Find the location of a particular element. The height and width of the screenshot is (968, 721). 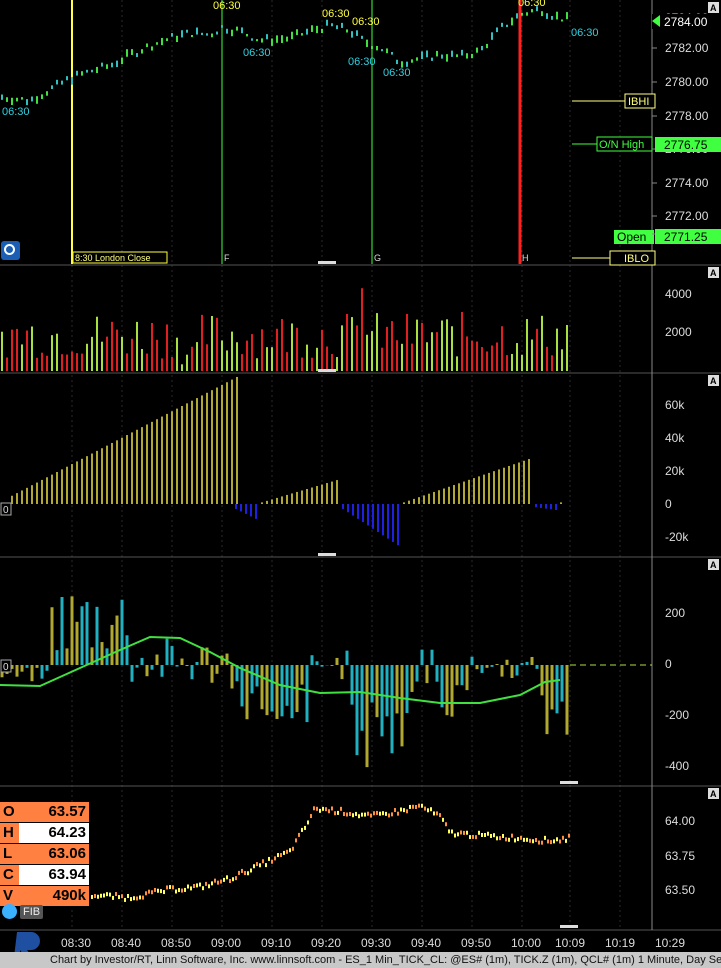

tick-zero-label: 0 is located at coordinates (6, 667).